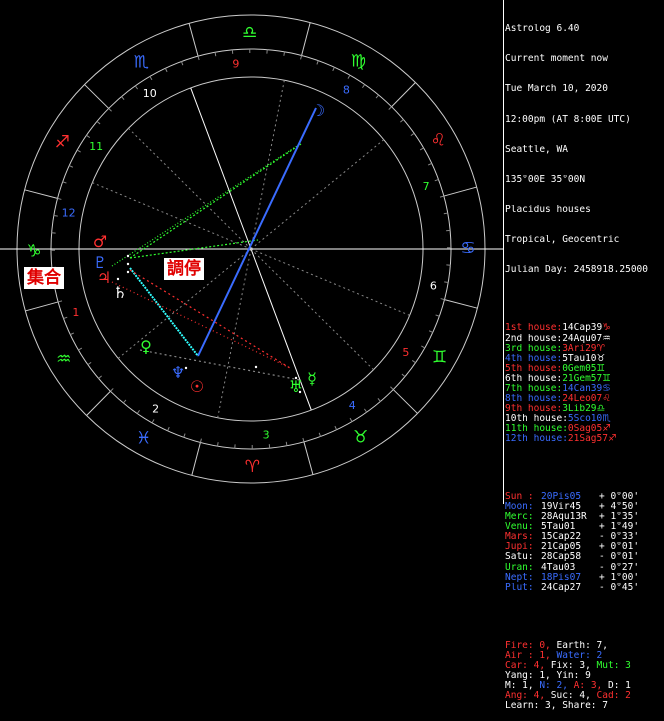  I want to click on house-row: 4th house:5Tau10♉, so click(584, 359).